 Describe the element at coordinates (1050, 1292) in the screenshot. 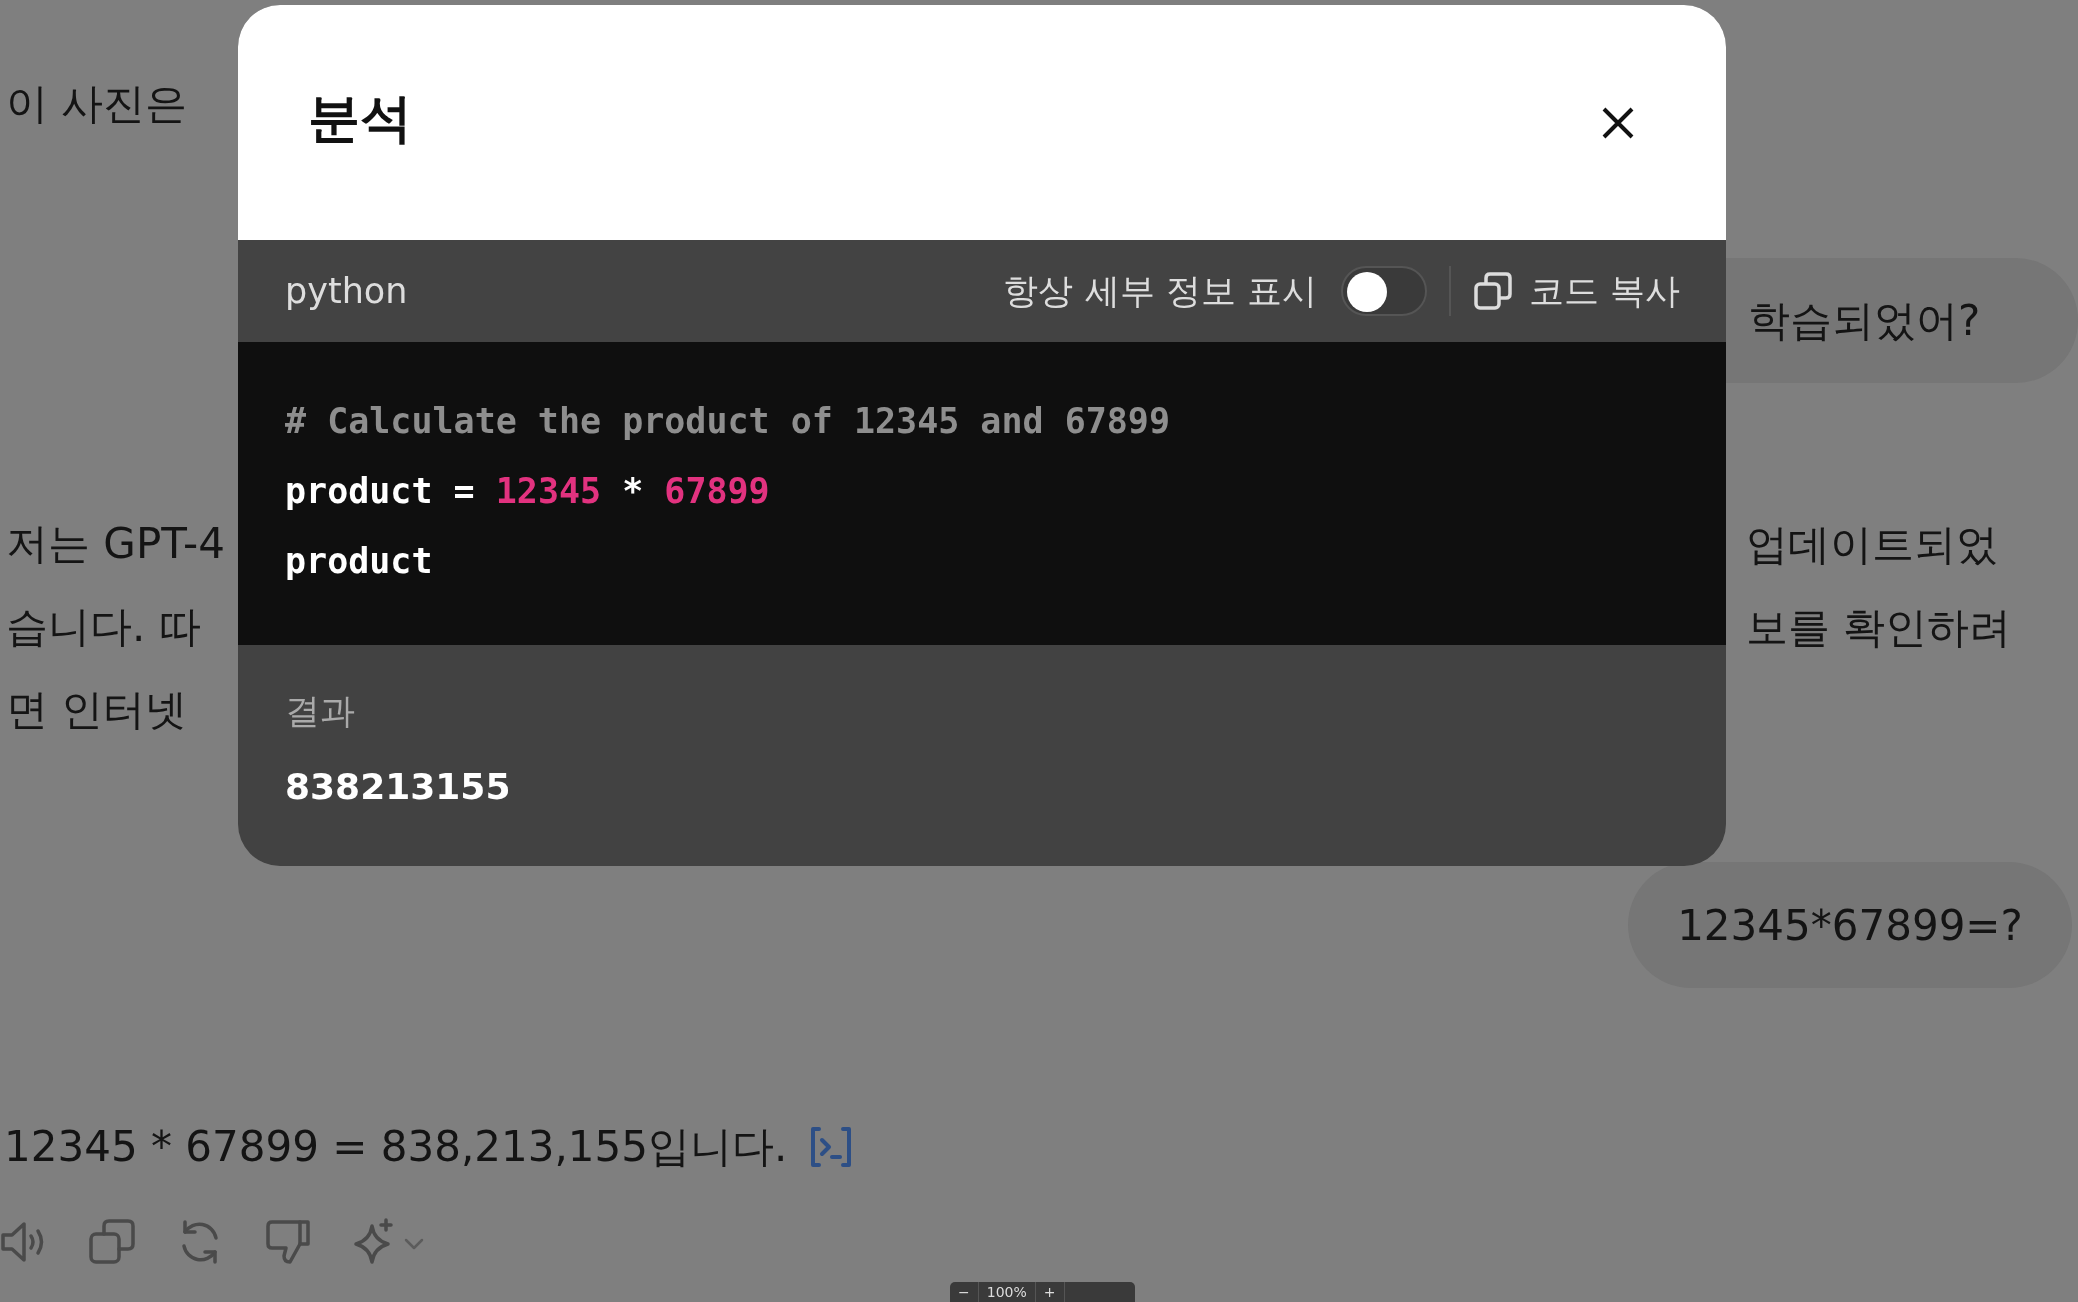

I see `zoom-in-button: +` at that location.